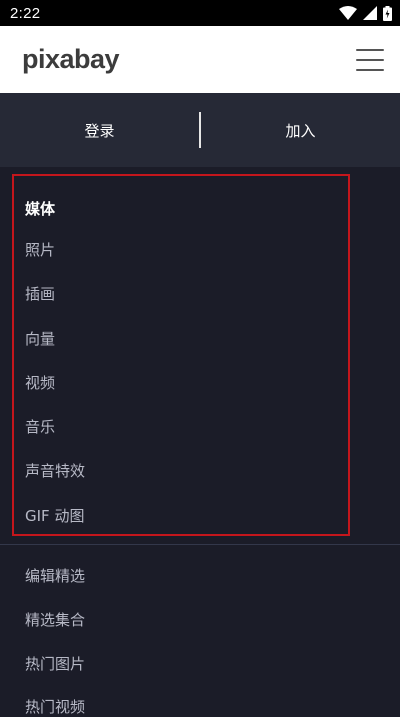  I want to click on menu-item-illustrations: 插画, so click(40, 293).